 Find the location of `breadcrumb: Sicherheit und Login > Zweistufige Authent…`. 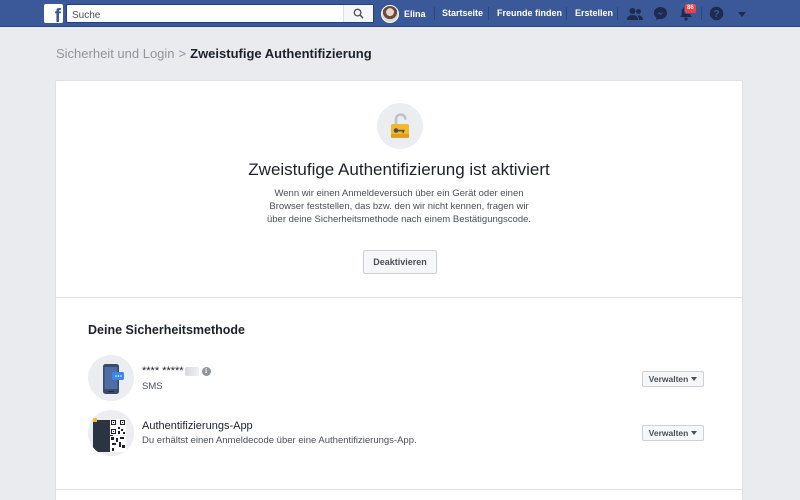

breadcrumb: Sicherheit und Login > Zweistufige Authent… is located at coordinates (214, 53).